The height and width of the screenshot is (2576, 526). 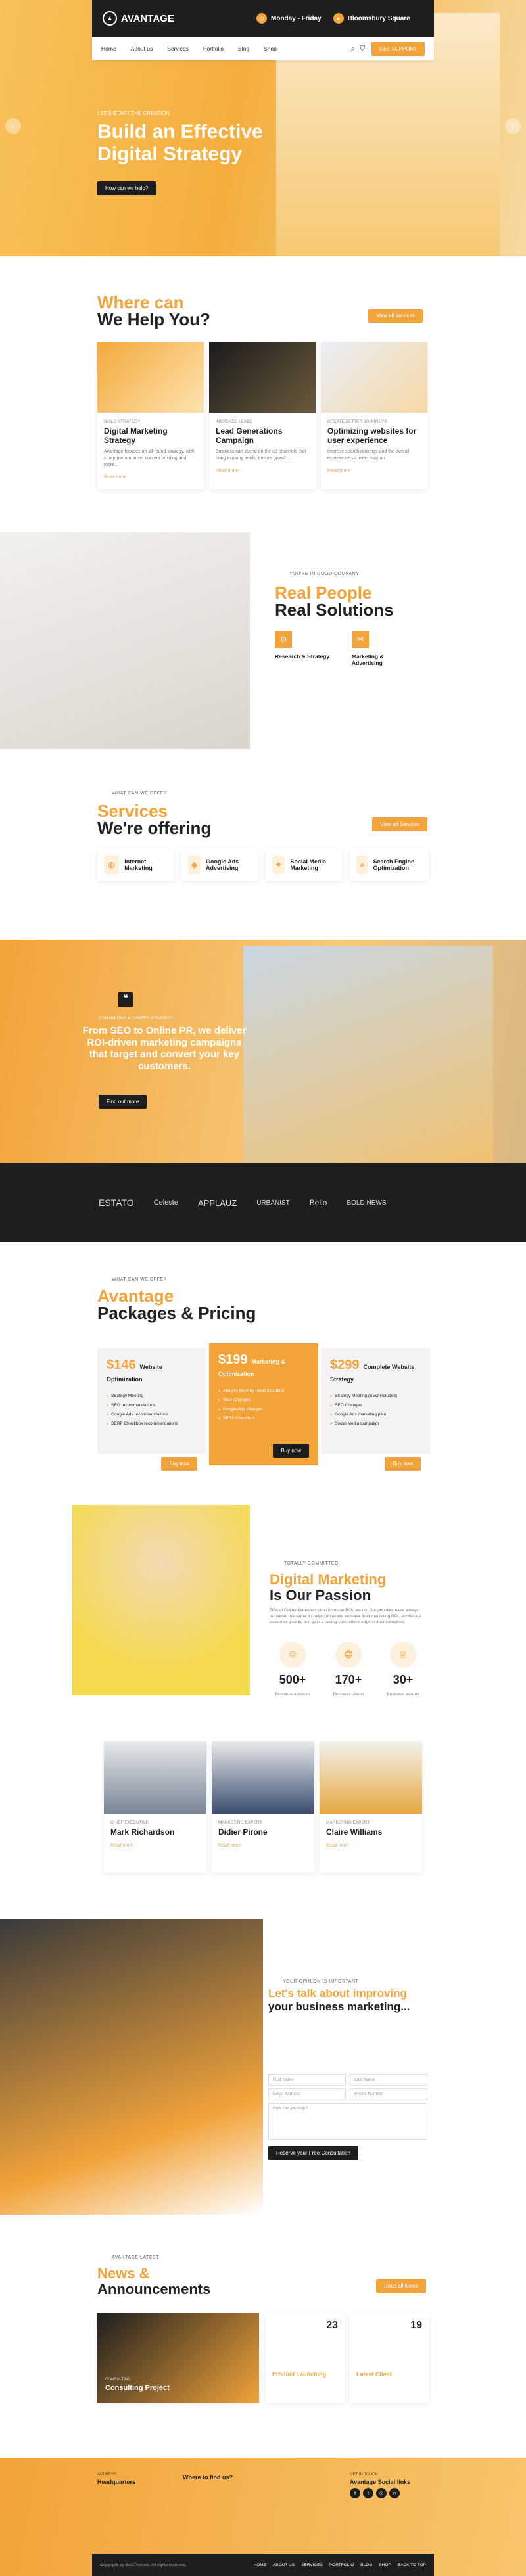 I want to click on prev-arrow-icon: ‹, so click(x=13, y=126).